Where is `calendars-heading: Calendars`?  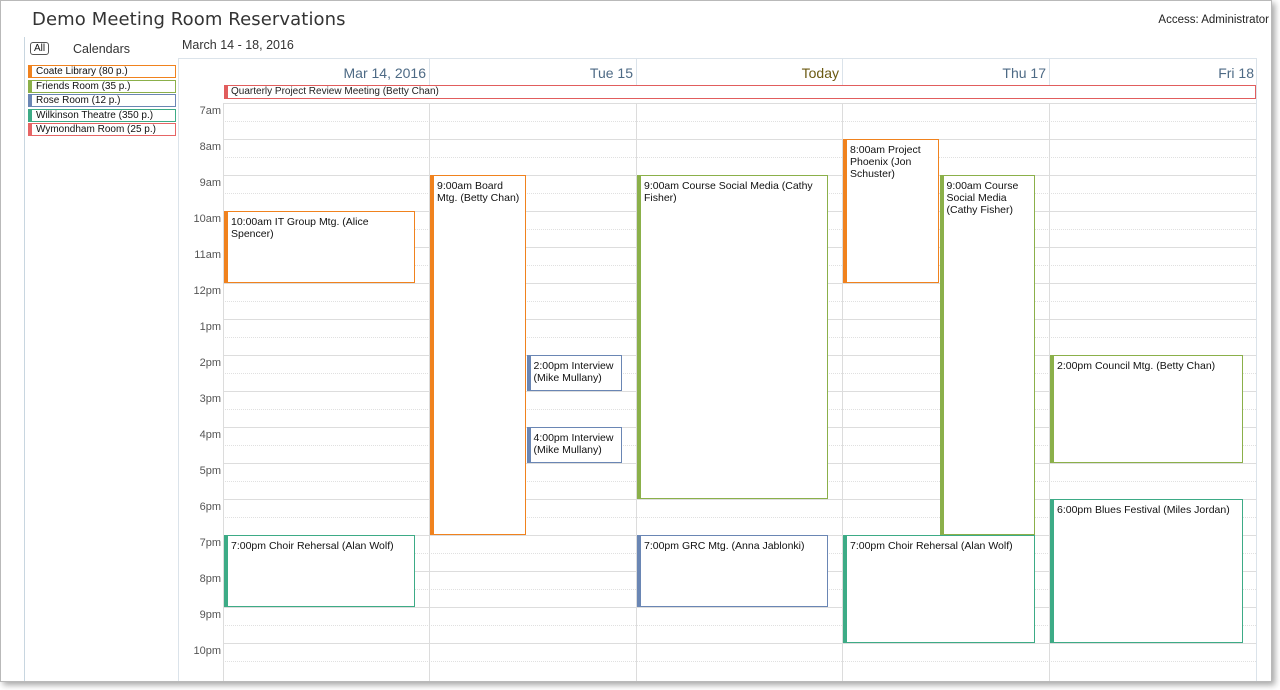 calendars-heading: Calendars is located at coordinates (101, 49).